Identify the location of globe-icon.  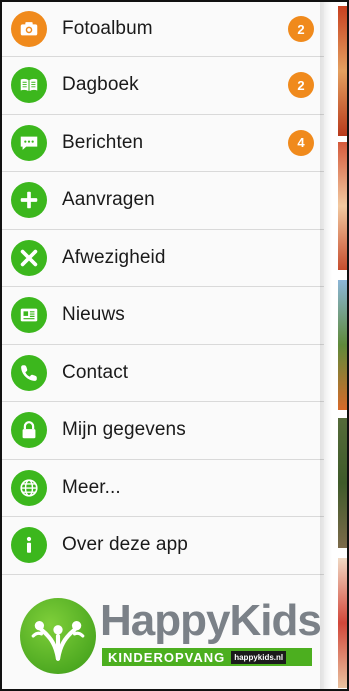
(29, 487).